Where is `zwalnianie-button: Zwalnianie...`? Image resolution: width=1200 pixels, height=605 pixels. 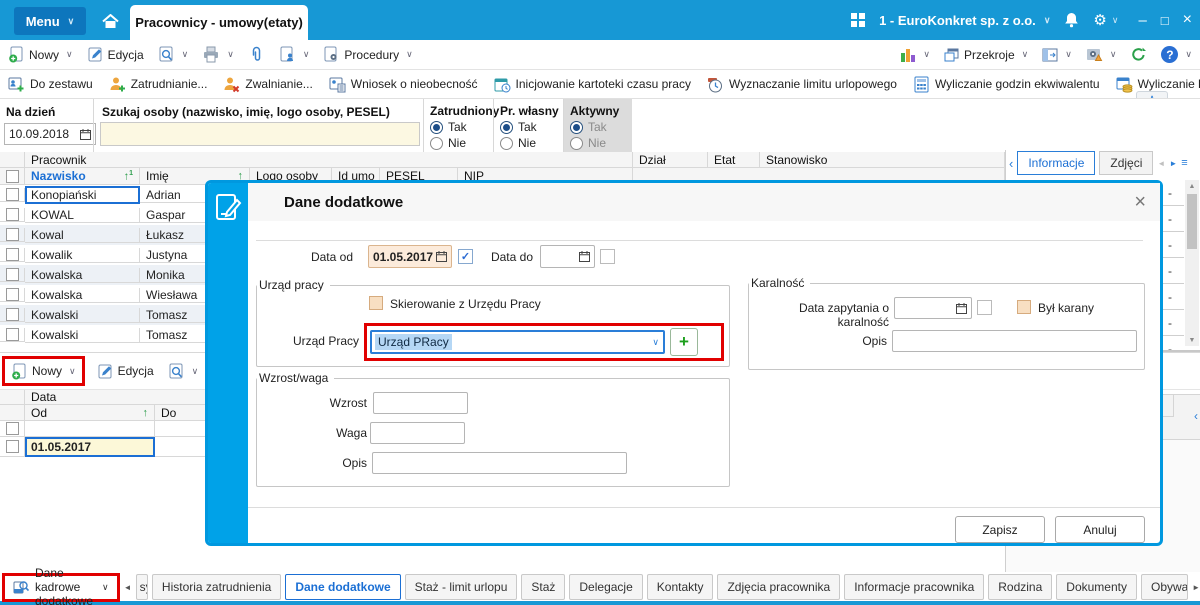
zwalnianie-button: Zwalnianie... is located at coordinates (268, 84).